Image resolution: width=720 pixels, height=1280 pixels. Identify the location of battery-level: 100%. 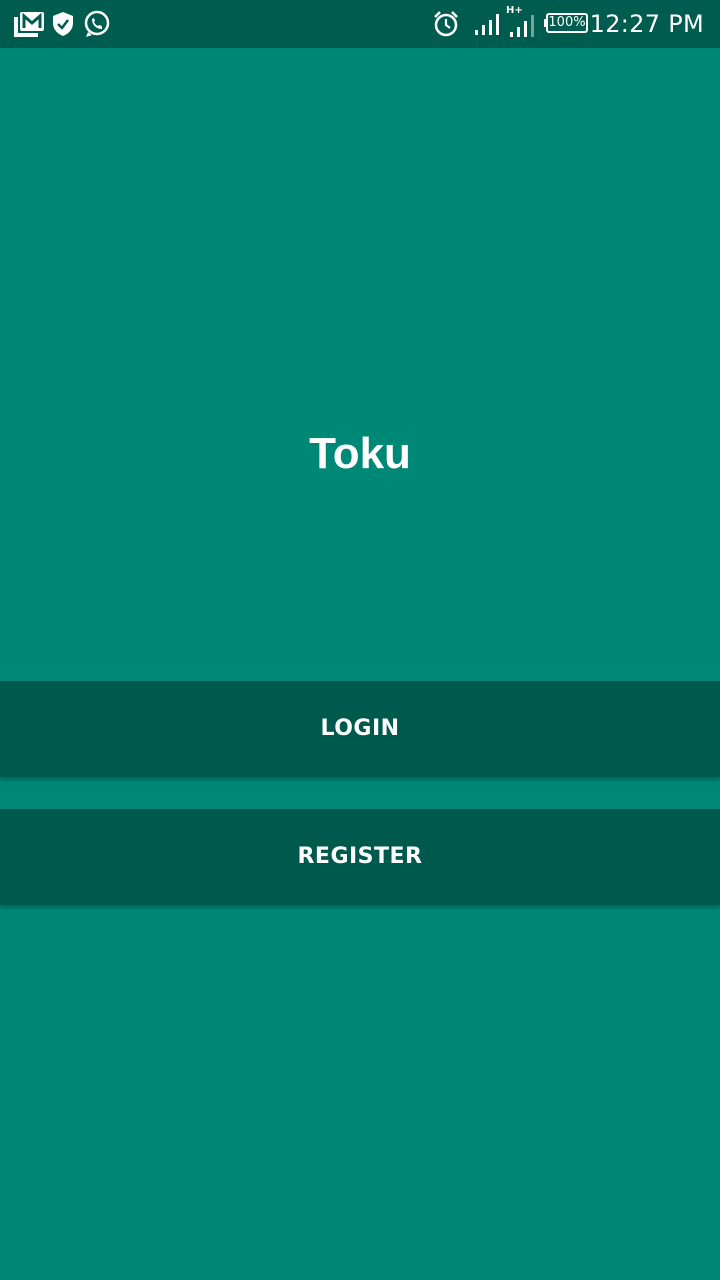
(567, 23).